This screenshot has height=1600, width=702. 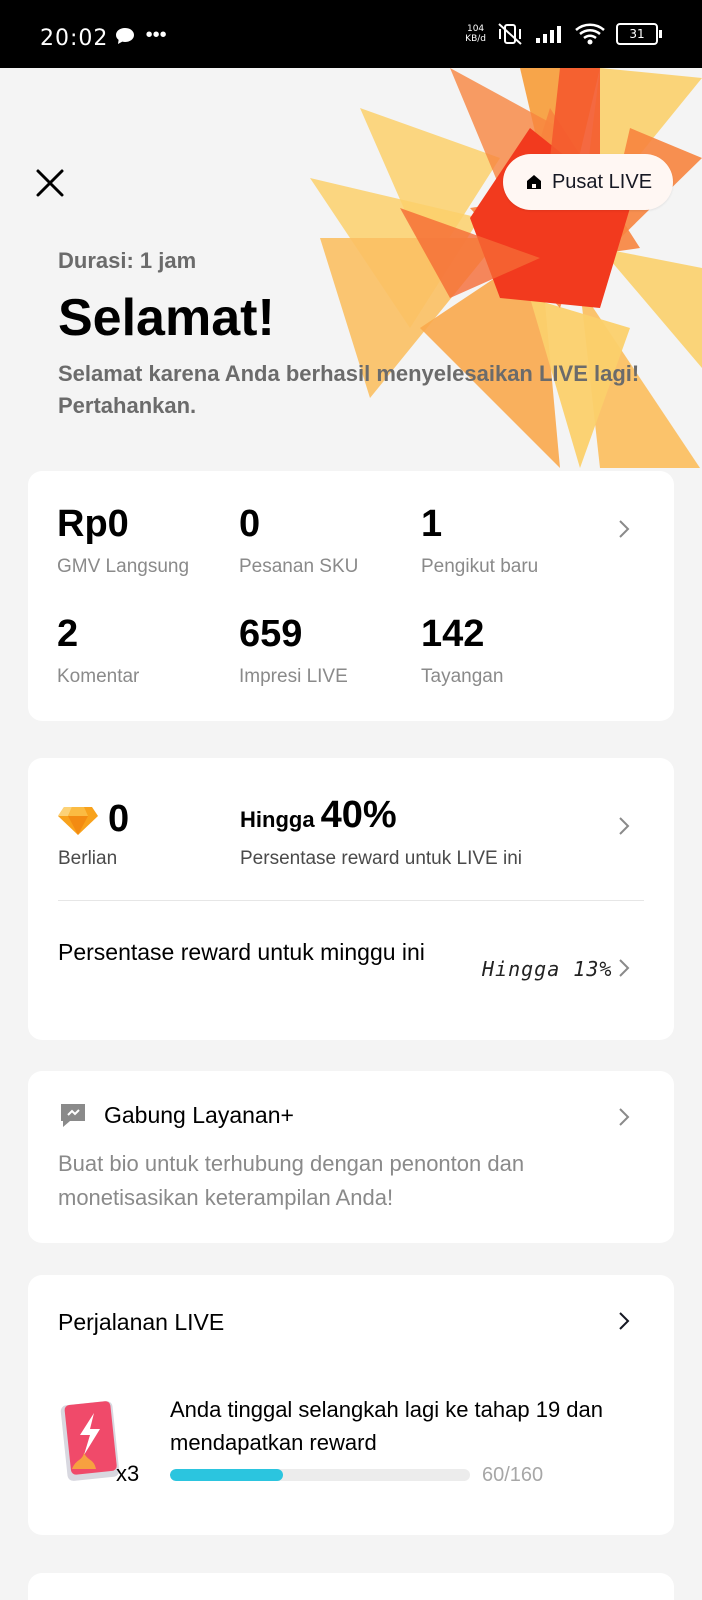 I want to click on stat-sku-orders: 0 Pesanan SKU, so click(x=298, y=540).